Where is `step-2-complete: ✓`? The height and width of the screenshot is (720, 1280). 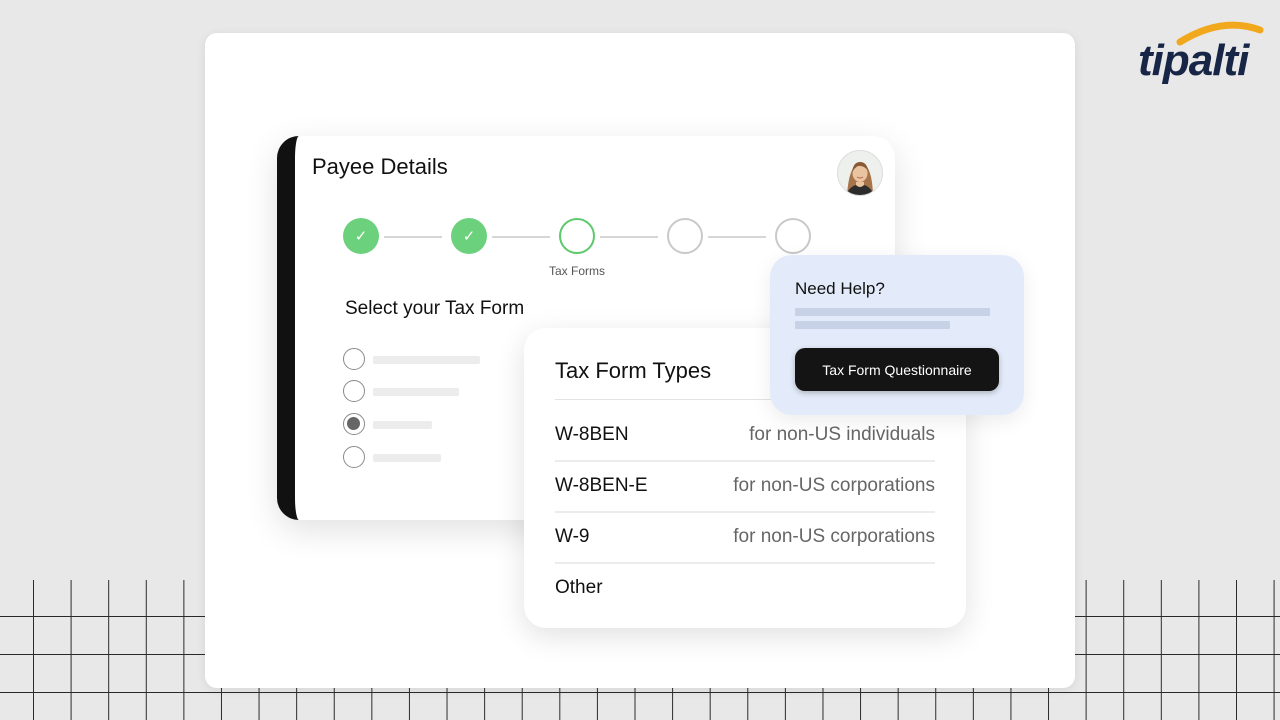 step-2-complete: ✓ is located at coordinates (469, 236).